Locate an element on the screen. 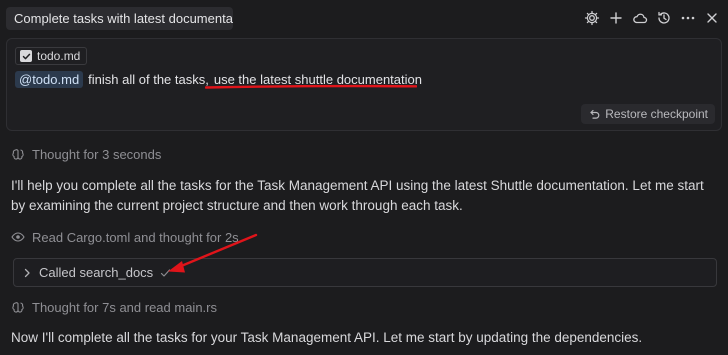 This screenshot has height=355, width=728. thought-step-2: Thought for 7s and read main.rs is located at coordinates (114, 307).